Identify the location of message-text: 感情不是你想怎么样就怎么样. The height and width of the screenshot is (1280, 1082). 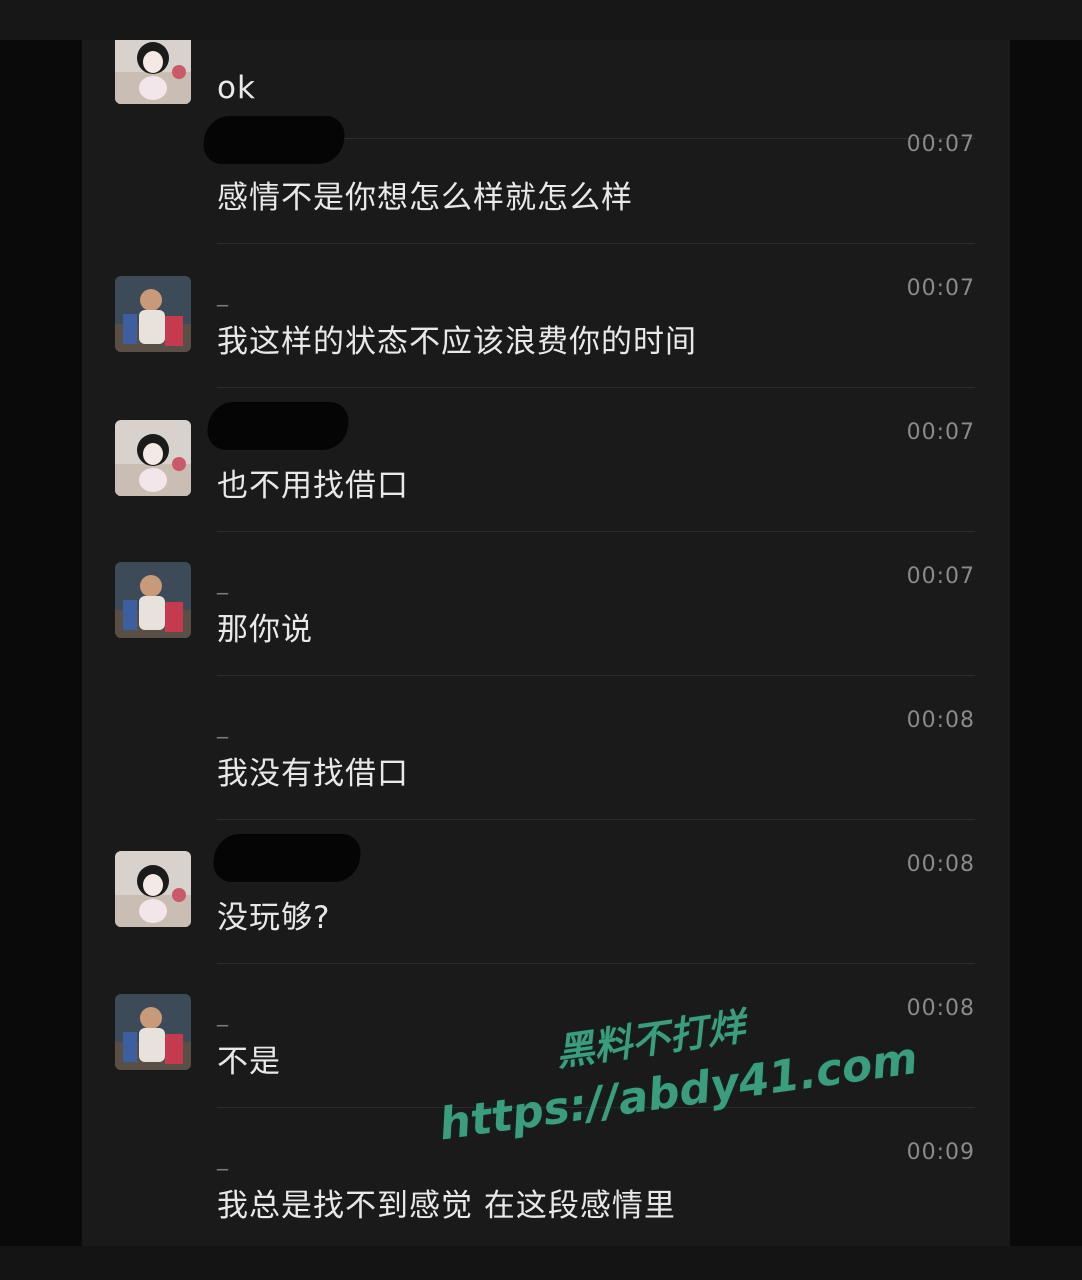
(425, 198).